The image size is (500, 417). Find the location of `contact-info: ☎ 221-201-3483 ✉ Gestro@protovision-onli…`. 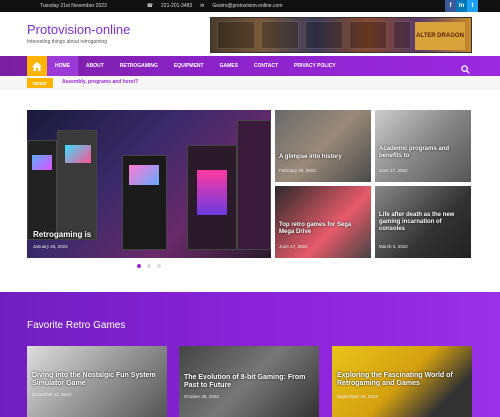

contact-info: ☎ 221-201-3483 ✉ Gestro@protovision-onli… is located at coordinates (215, 6).